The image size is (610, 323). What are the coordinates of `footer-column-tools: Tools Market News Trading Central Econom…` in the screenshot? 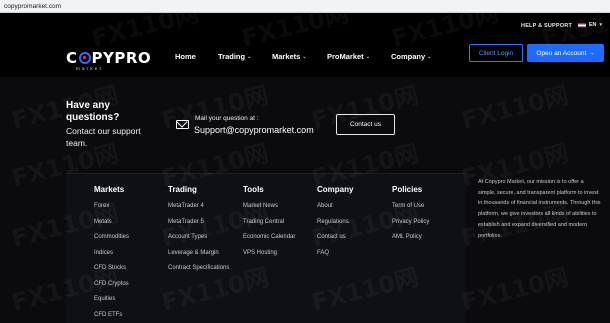 It's located at (269, 224).